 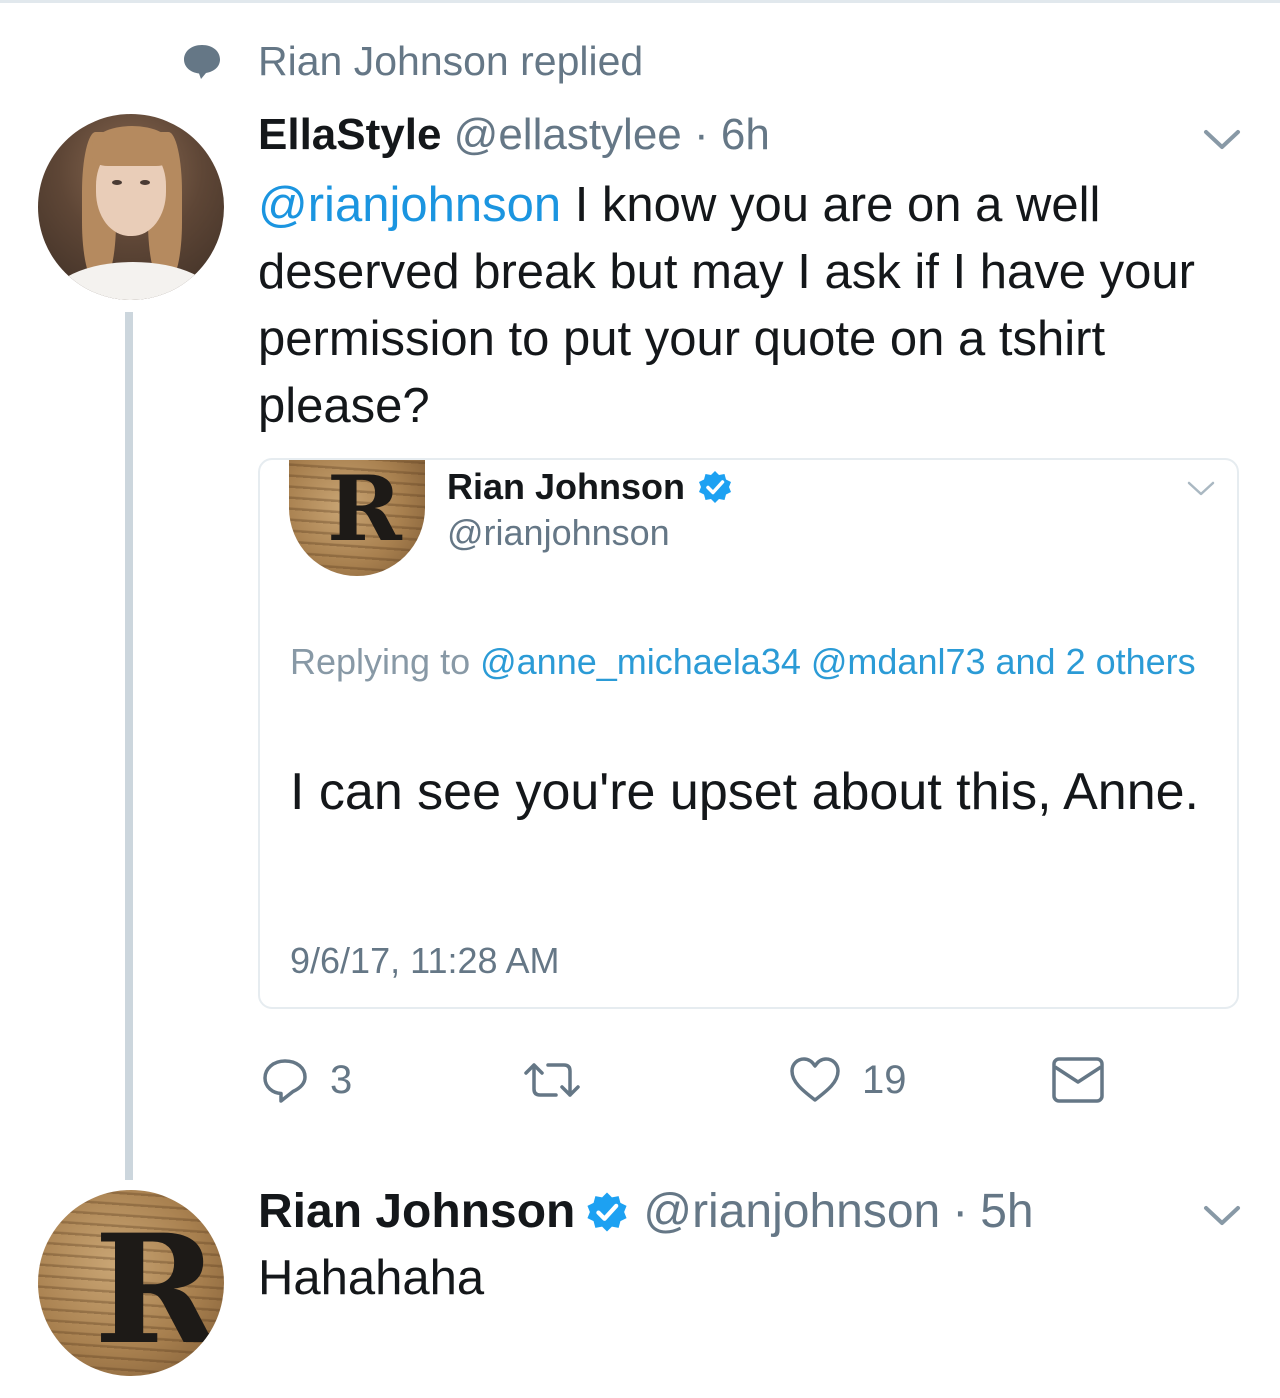 I want to click on quoted-avatar: R, so click(x=357, y=518).